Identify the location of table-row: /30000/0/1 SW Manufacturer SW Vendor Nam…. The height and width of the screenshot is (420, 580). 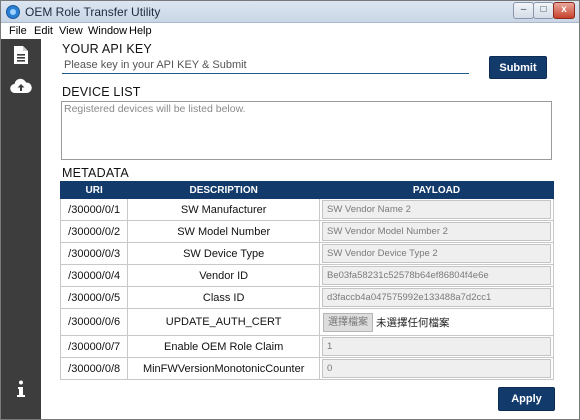
(307, 209).